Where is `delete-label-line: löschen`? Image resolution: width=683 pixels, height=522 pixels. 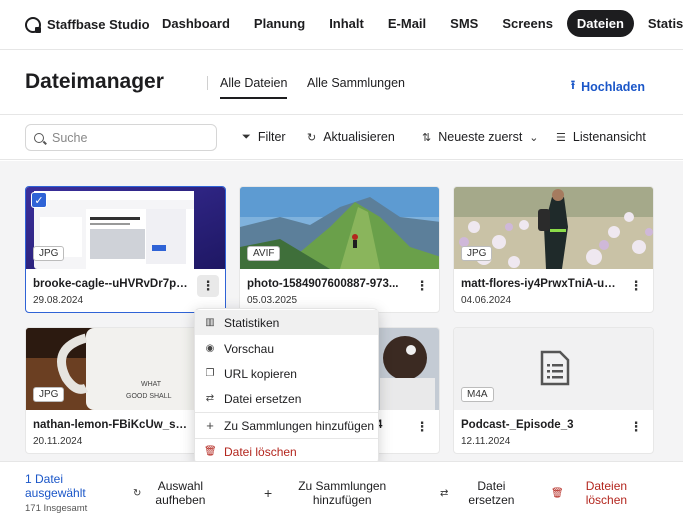
delete-label-line: löschen is located at coordinates (606, 500).